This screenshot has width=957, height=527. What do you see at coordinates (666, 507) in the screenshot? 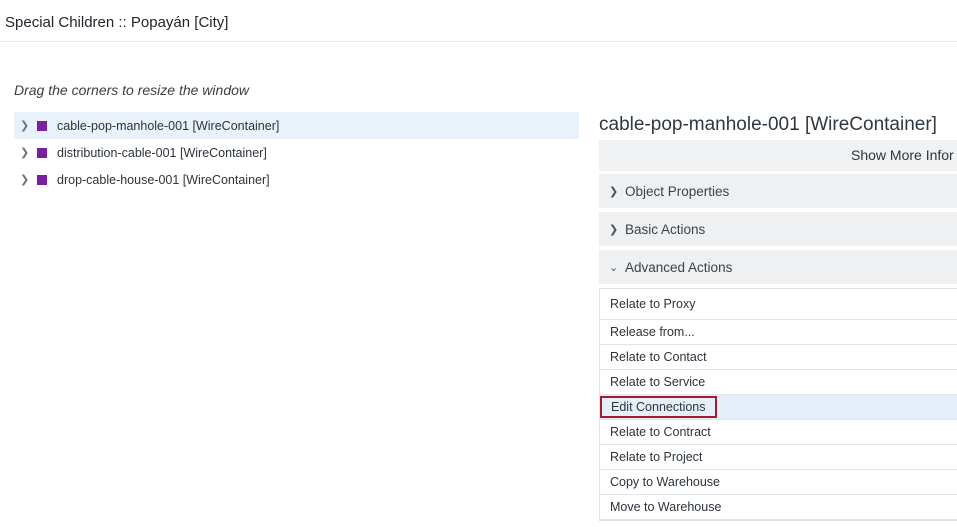
I see `action-label: Move to Warehouse` at bounding box center [666, 507].